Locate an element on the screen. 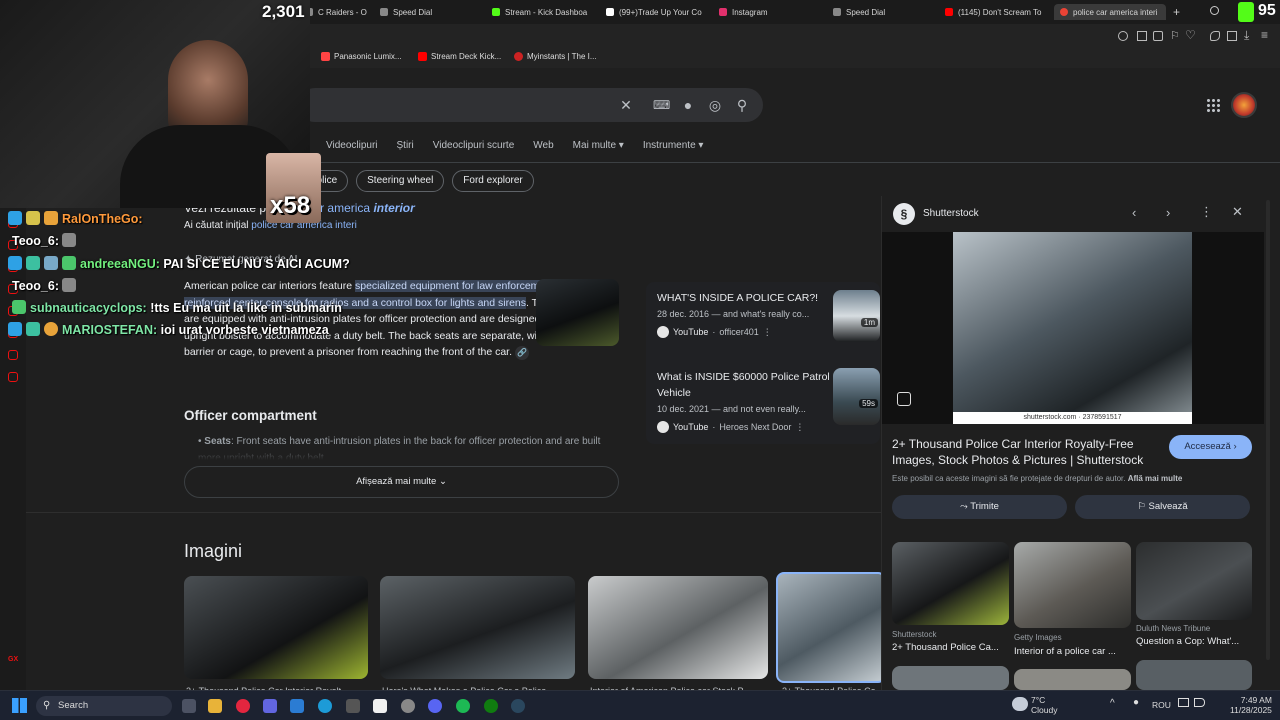 Image resolution: width=1280 pixels, height=720 pixels. tab-3: Stream - Kick Dashboa is located at coordinates (542, 12).